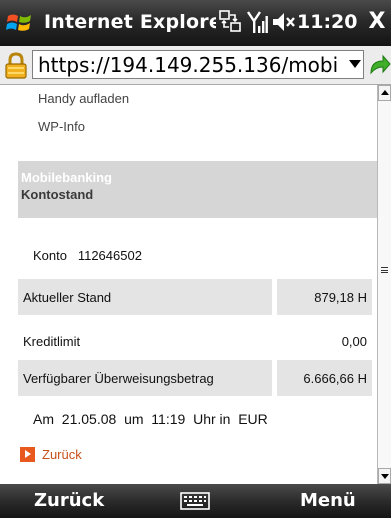  Describe the element at coordinates (253, 419) in the screenshot. I see `currency: EUR` at that location.